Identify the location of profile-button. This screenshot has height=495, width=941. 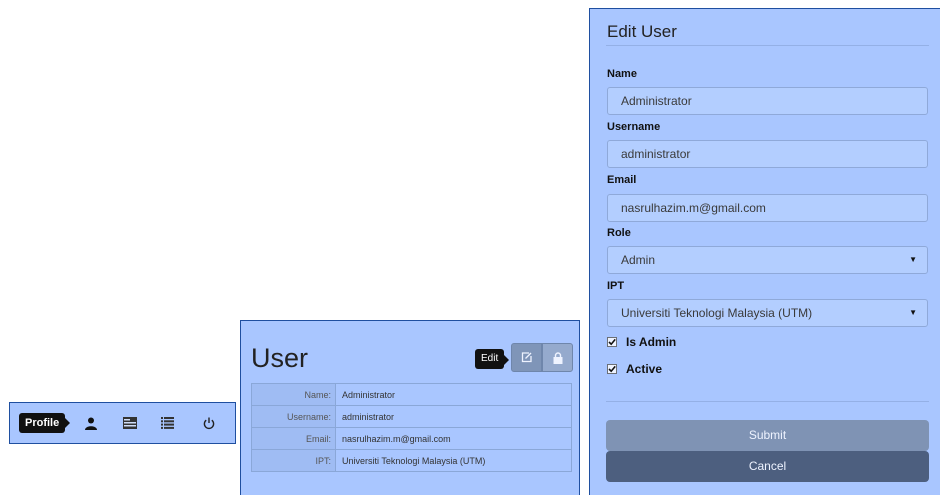
(91, 423).